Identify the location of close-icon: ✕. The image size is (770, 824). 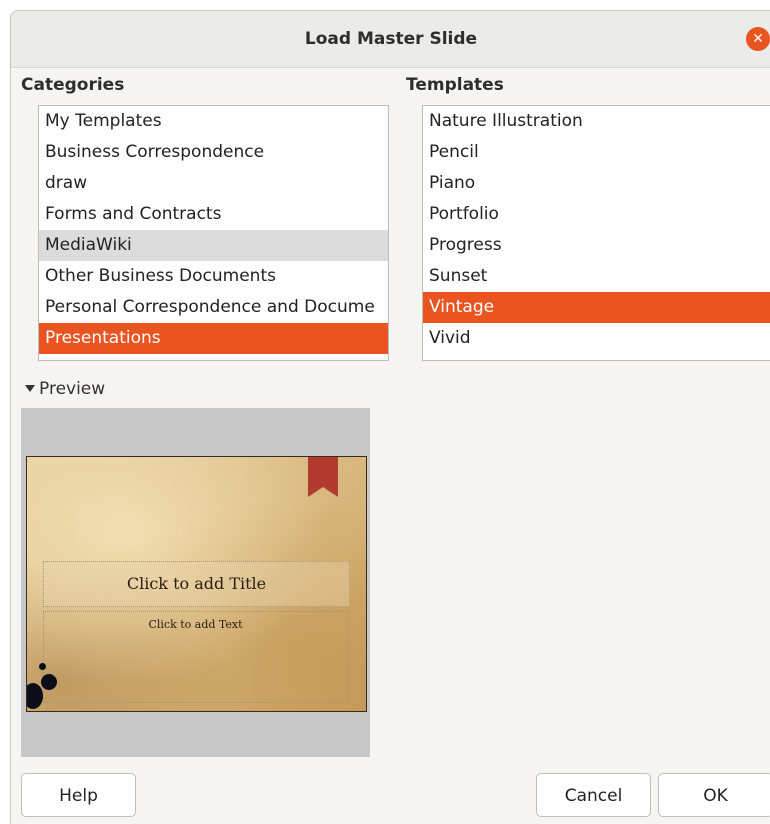
(758, 39).